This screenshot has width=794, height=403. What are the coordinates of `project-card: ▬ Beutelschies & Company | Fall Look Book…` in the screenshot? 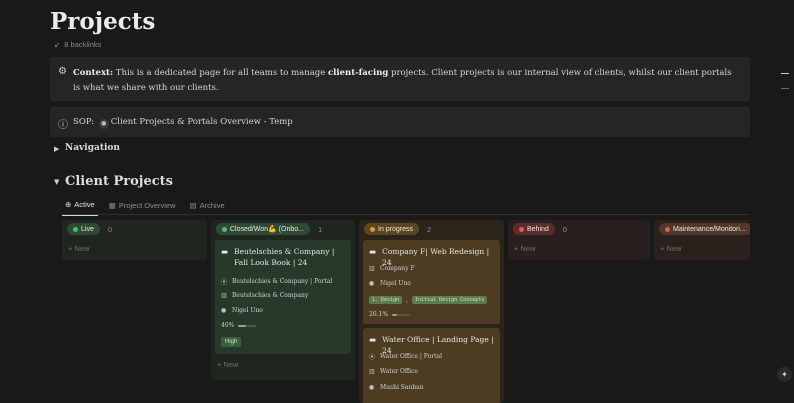 It's located at (283, 297).